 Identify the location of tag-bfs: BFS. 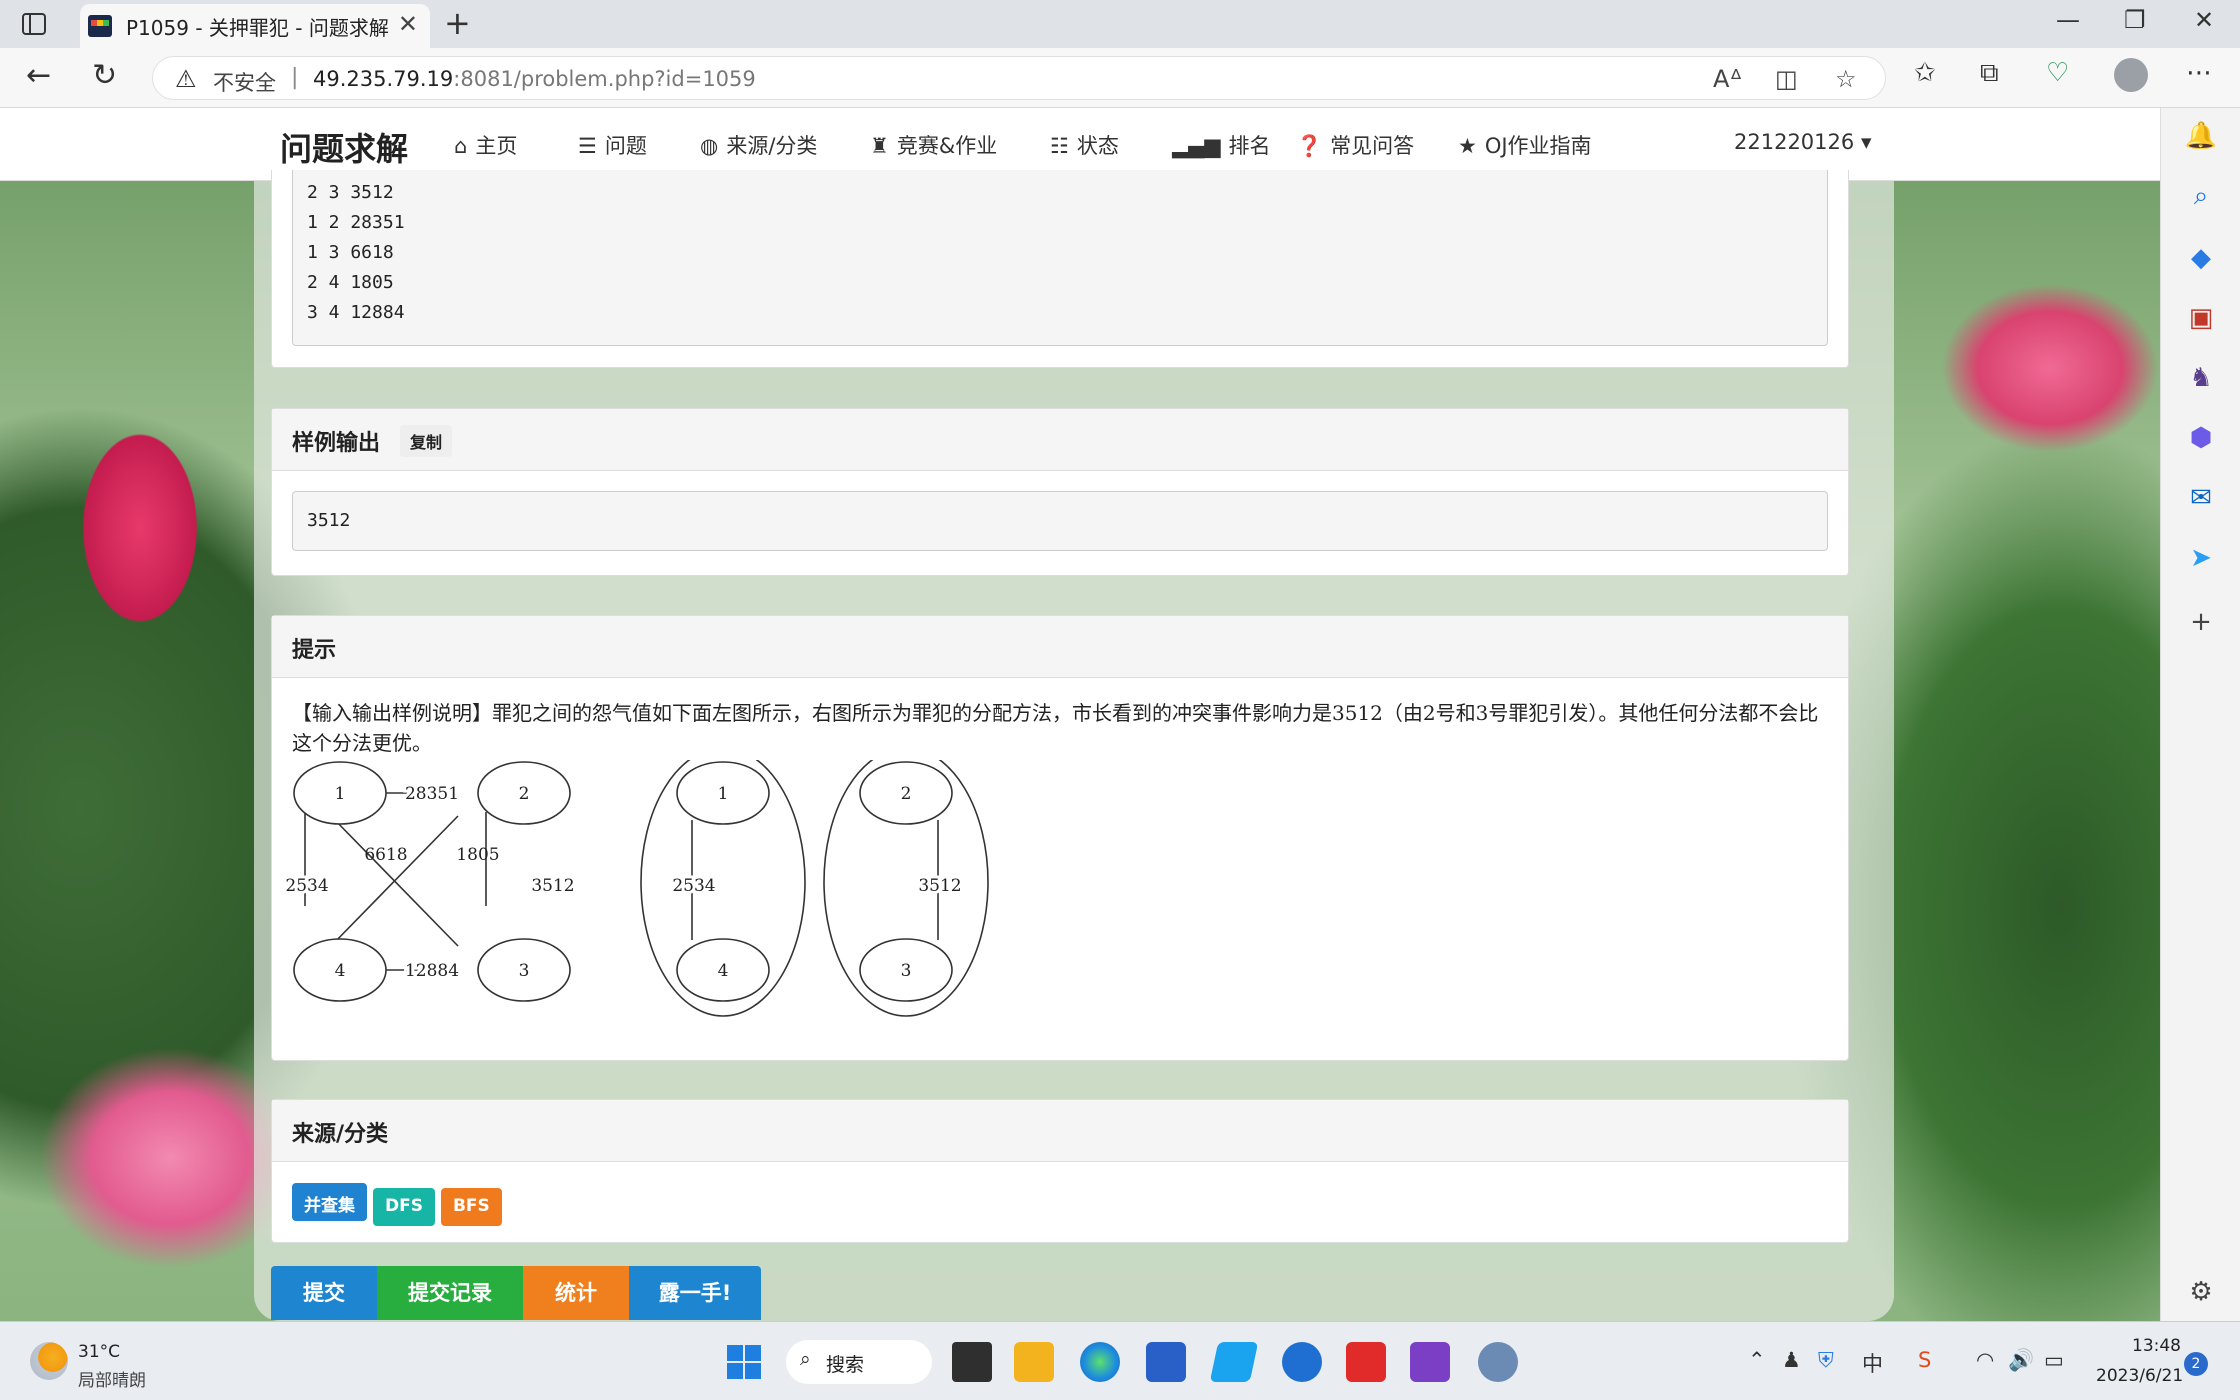
(471, 1207).